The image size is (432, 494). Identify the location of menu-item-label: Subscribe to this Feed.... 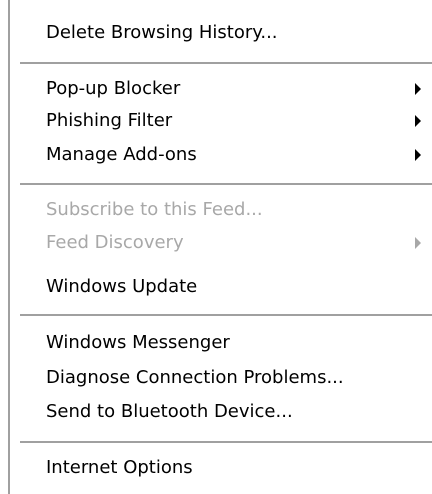
(154, 209).